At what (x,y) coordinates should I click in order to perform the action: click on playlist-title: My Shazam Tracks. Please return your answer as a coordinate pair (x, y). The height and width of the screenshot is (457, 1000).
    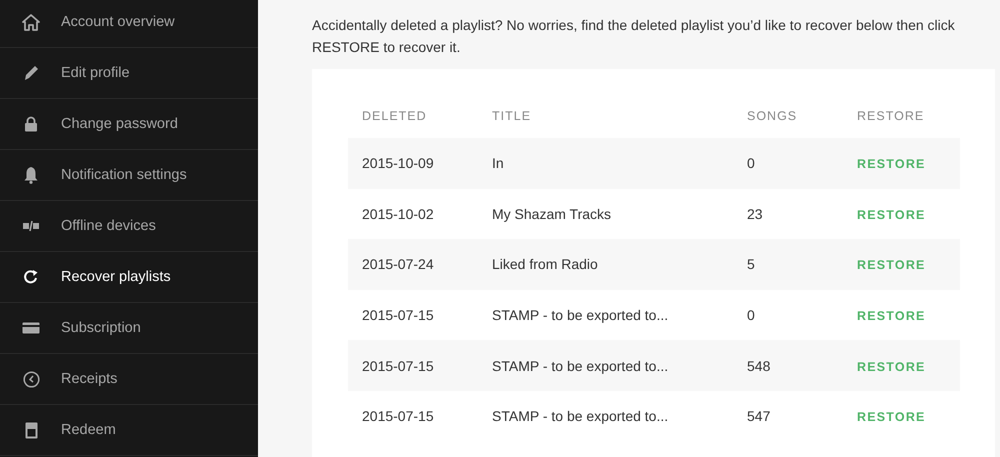
    Looking at the image, I should click on (552, 214).